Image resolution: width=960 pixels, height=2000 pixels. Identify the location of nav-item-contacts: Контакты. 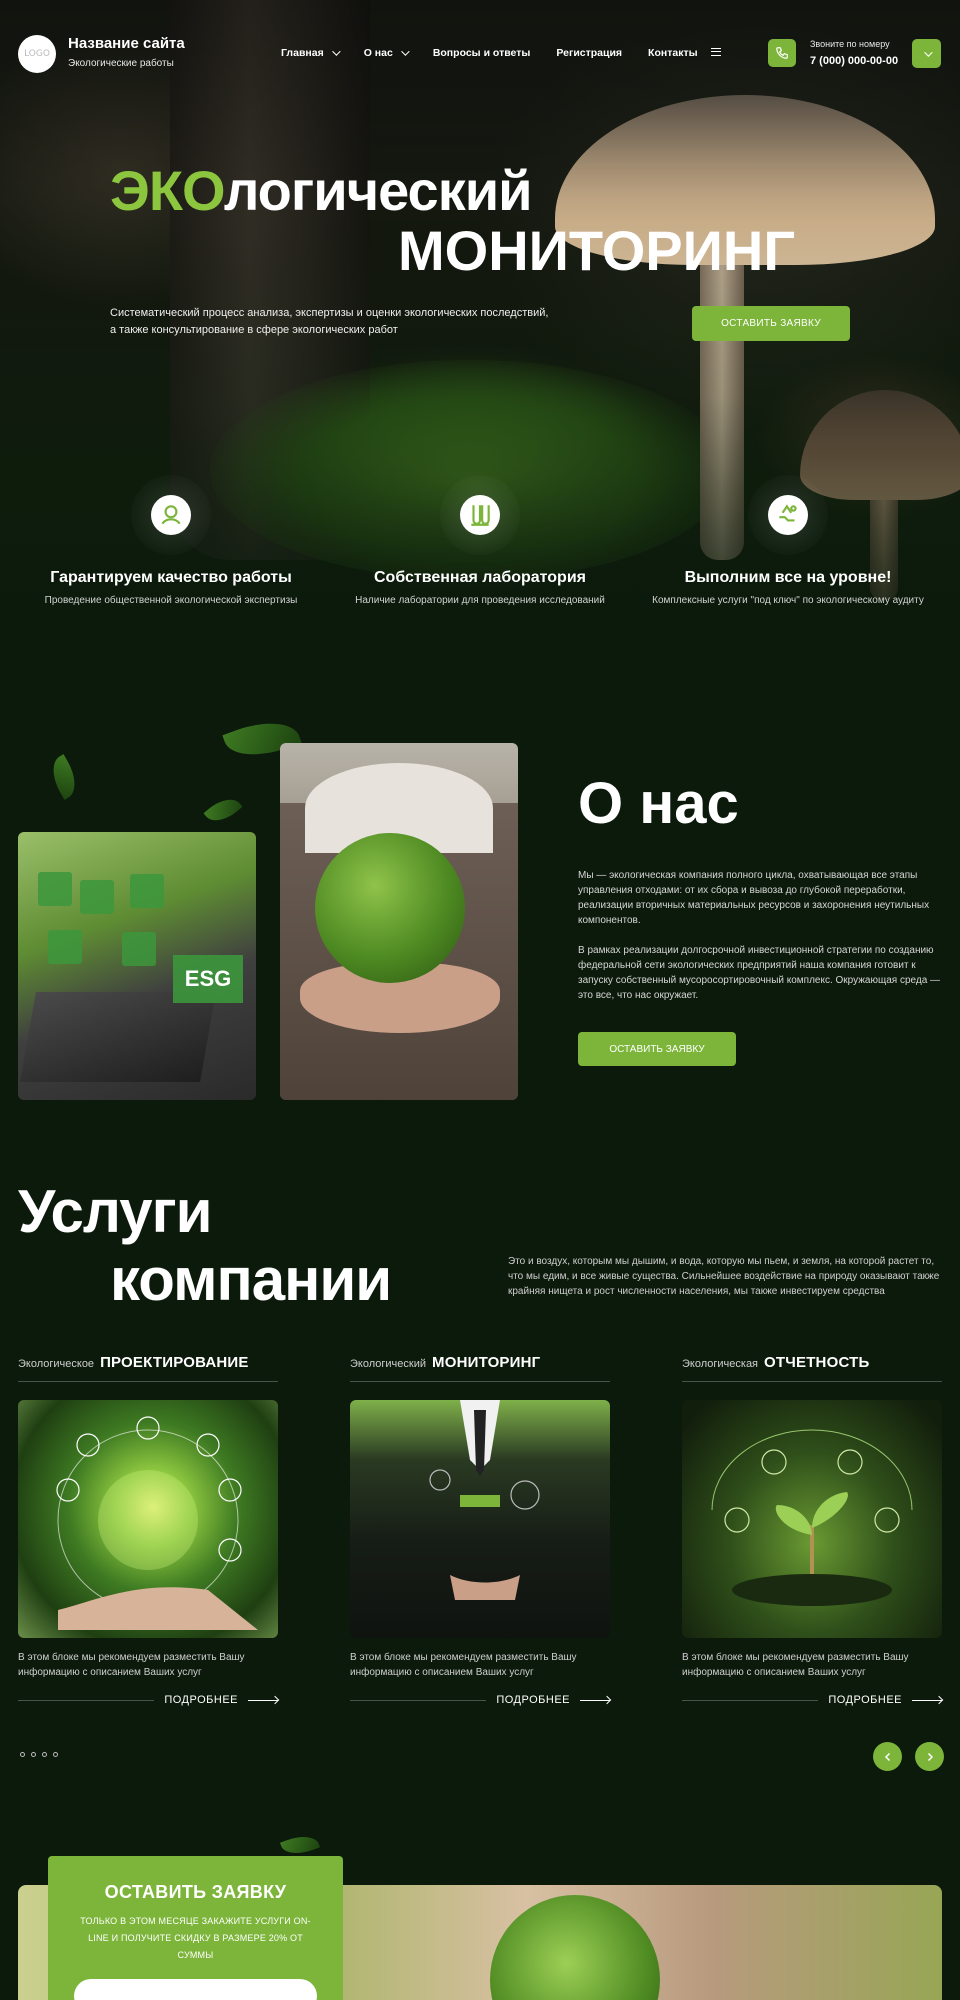
(673, 53).